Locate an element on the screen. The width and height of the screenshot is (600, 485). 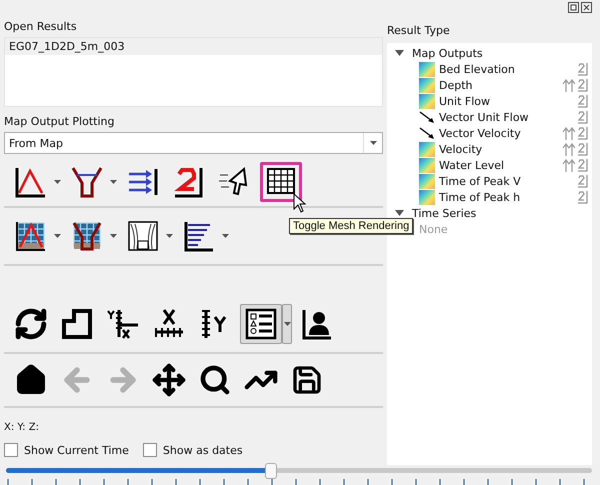
section-label: Map Output Plotting is located at coordinates (60, 121).